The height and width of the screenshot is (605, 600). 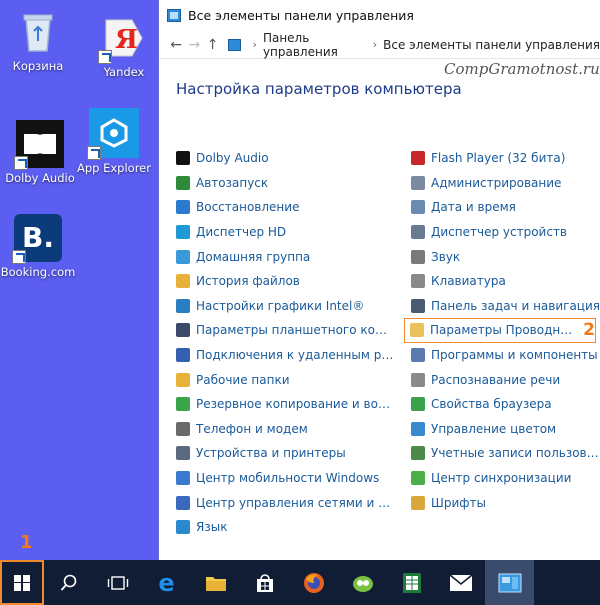 I want to click on control-panel-item: Панель задач и навигация, so click(x=505, y=306).